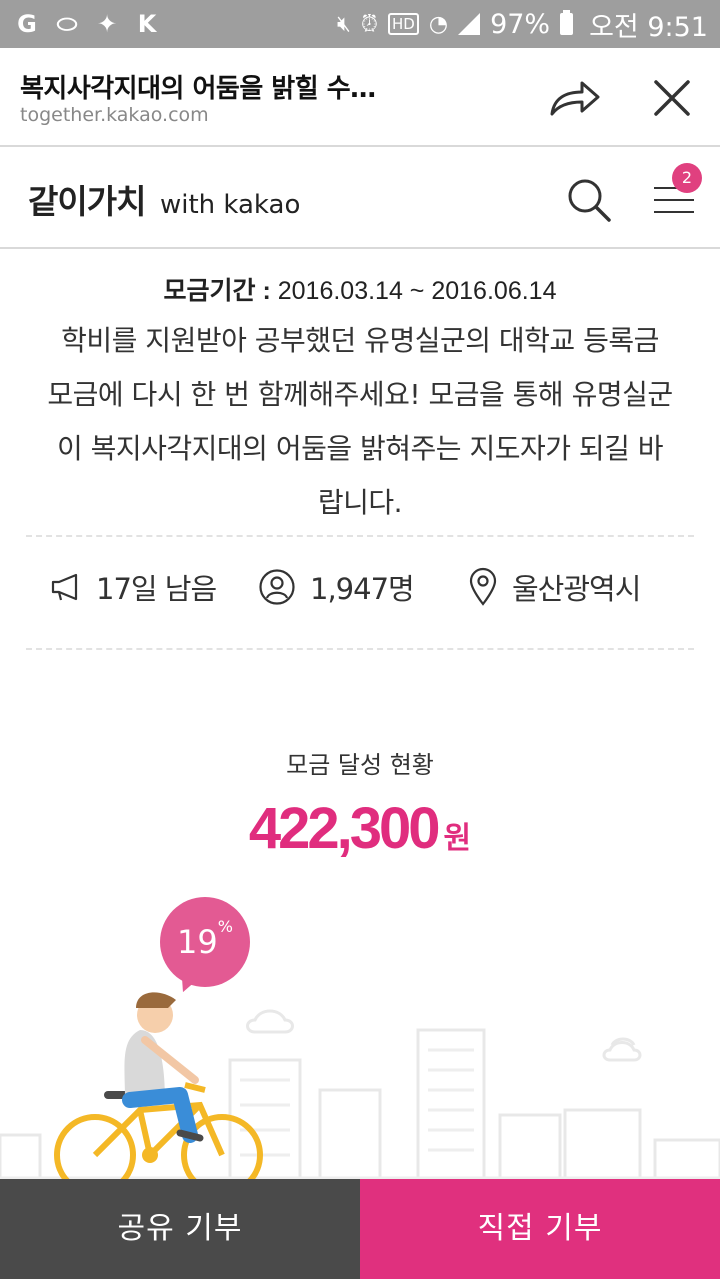 The width and height of the screenshot is (720, 1279). What do you see at coordinates (483, 586) in the screenshot?
I see `location-pin-icon` at bounding box center [483, 586].